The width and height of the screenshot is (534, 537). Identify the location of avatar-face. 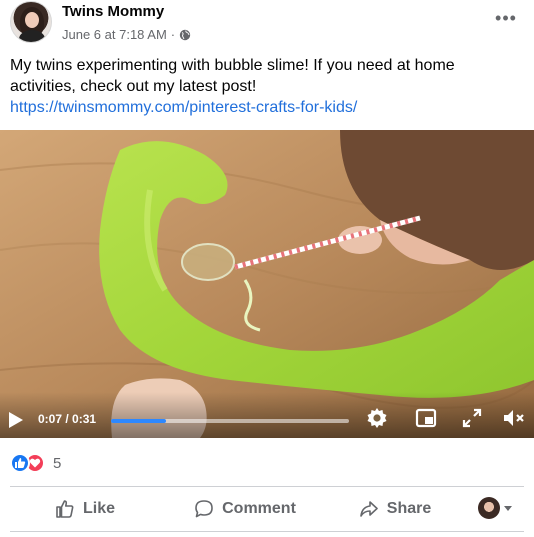
(32, 20).